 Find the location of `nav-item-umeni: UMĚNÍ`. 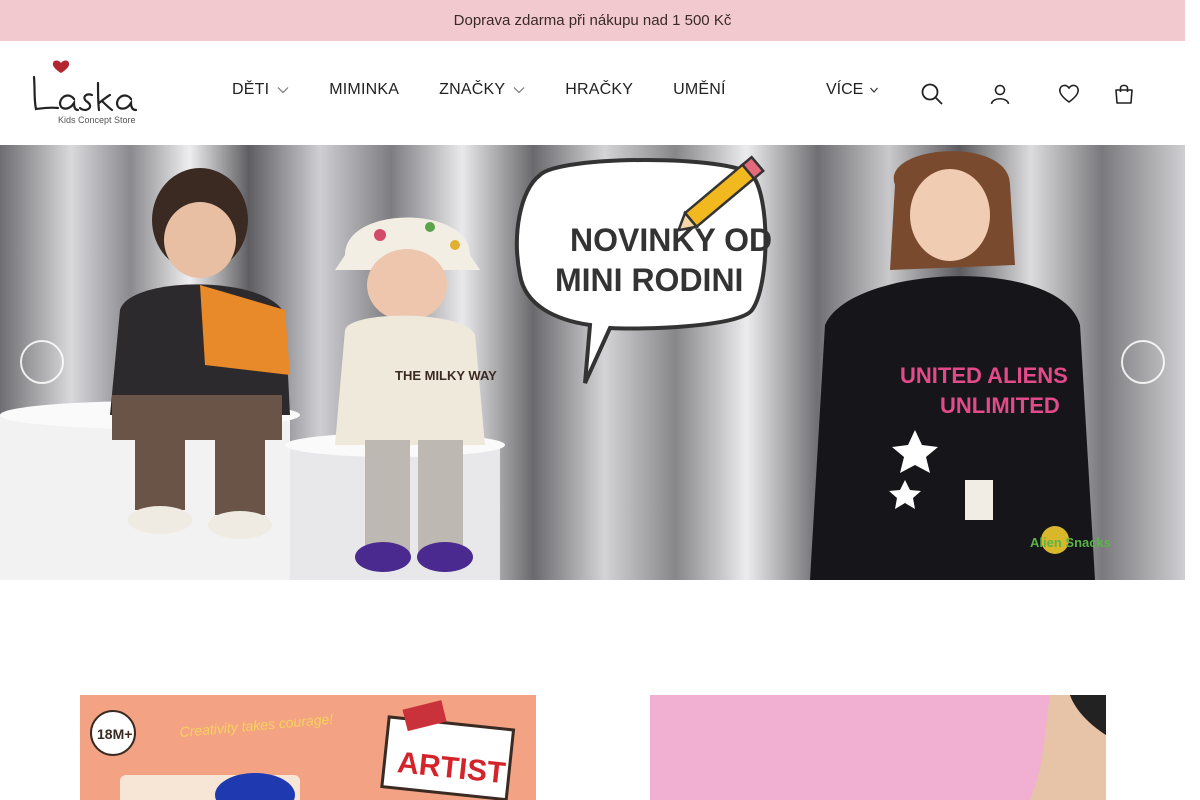

nav-item-umeni: UMĚNÍ is located at coordinates (699, 90).